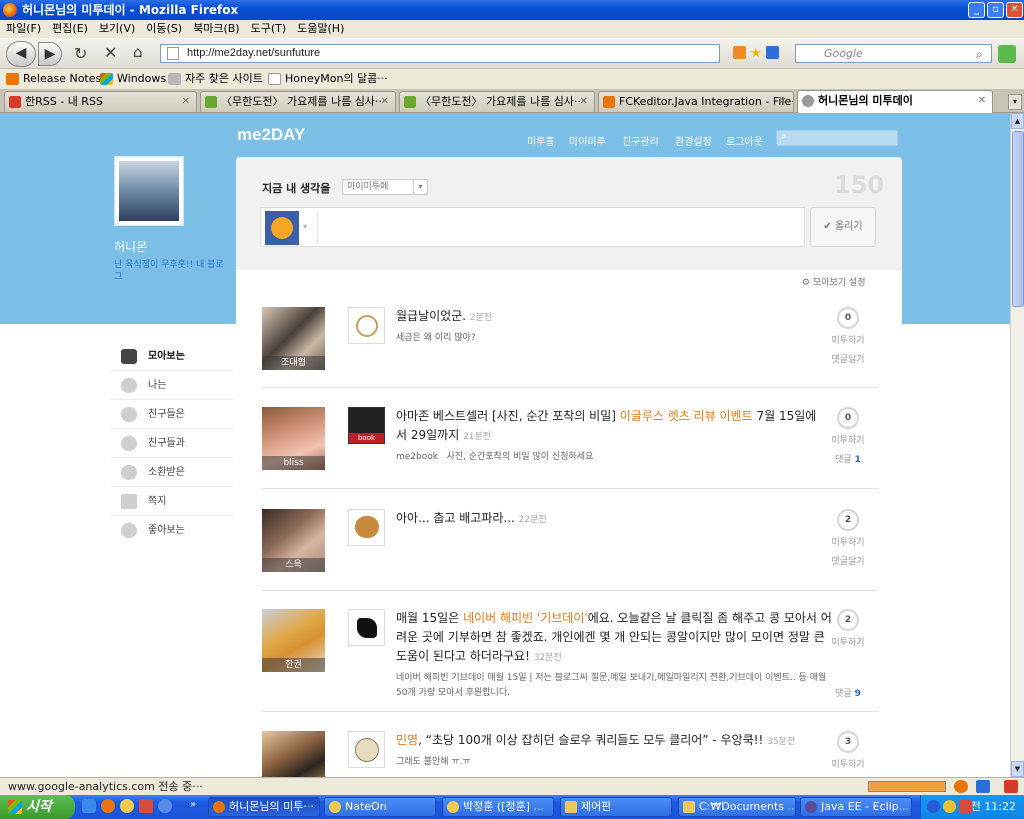 The image size is (1024, 819). What do you see at coordinates (548, 658) in the screenshot?
I see `post-time: 32분전` at bounding box center [548, 658].